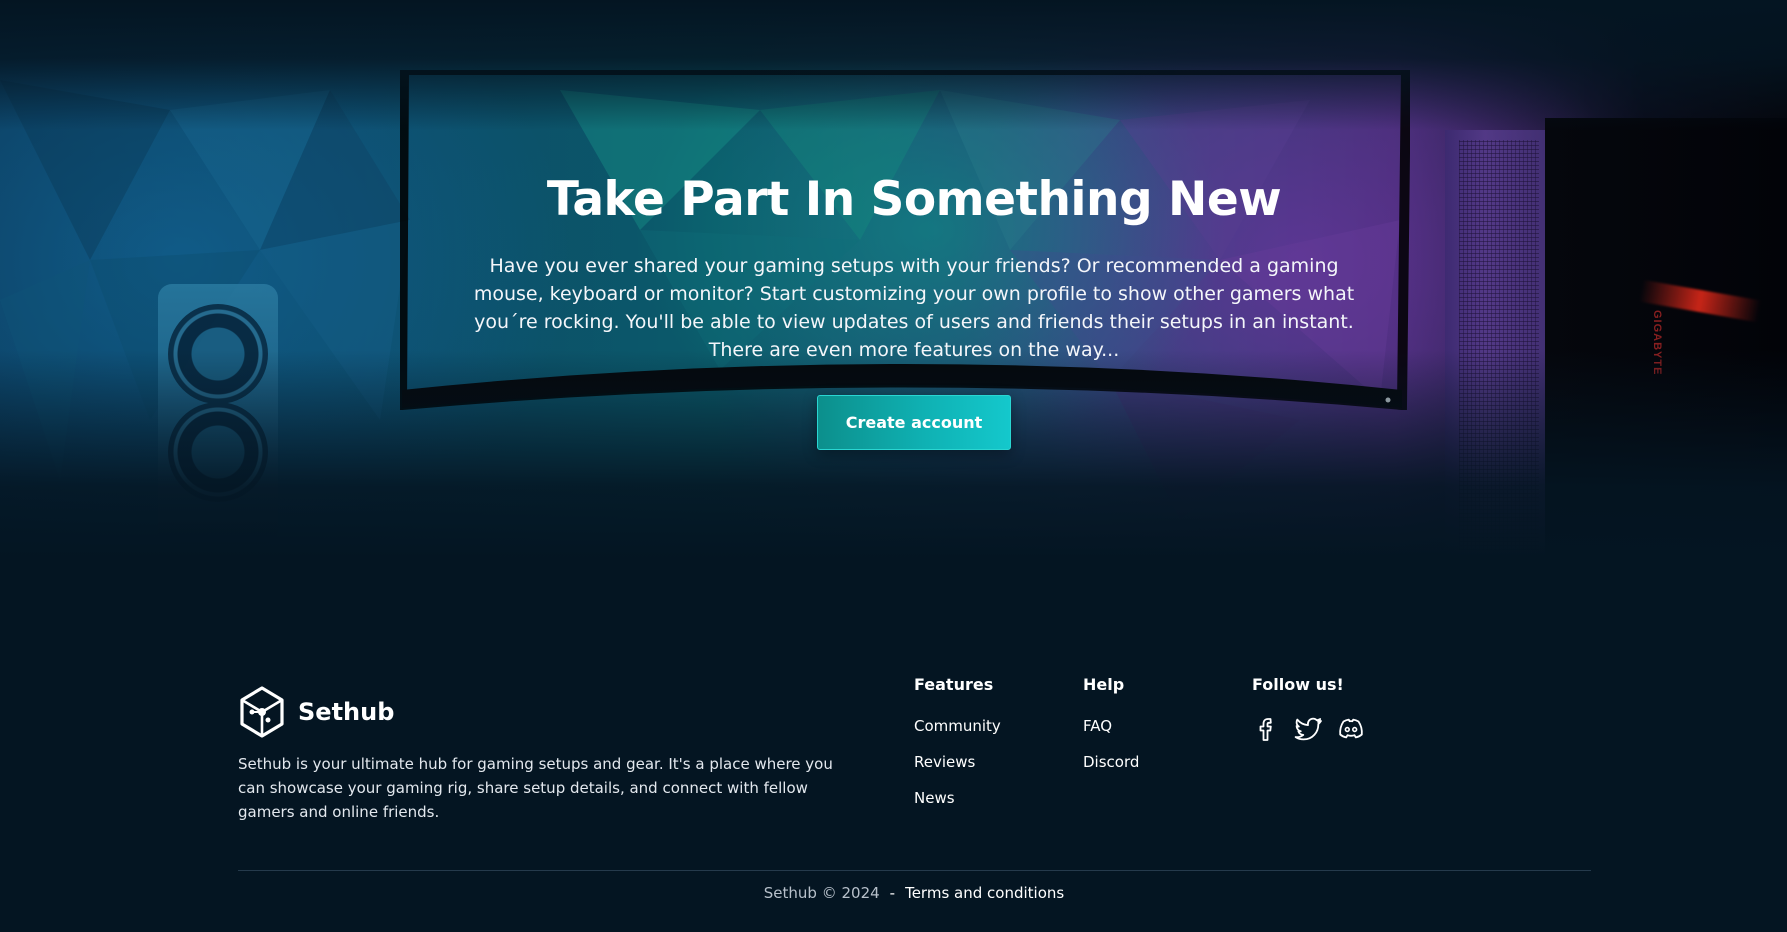 This screenshot has height=932, width=1787. I want to click on footer-link-news: News, so click(934, 798).